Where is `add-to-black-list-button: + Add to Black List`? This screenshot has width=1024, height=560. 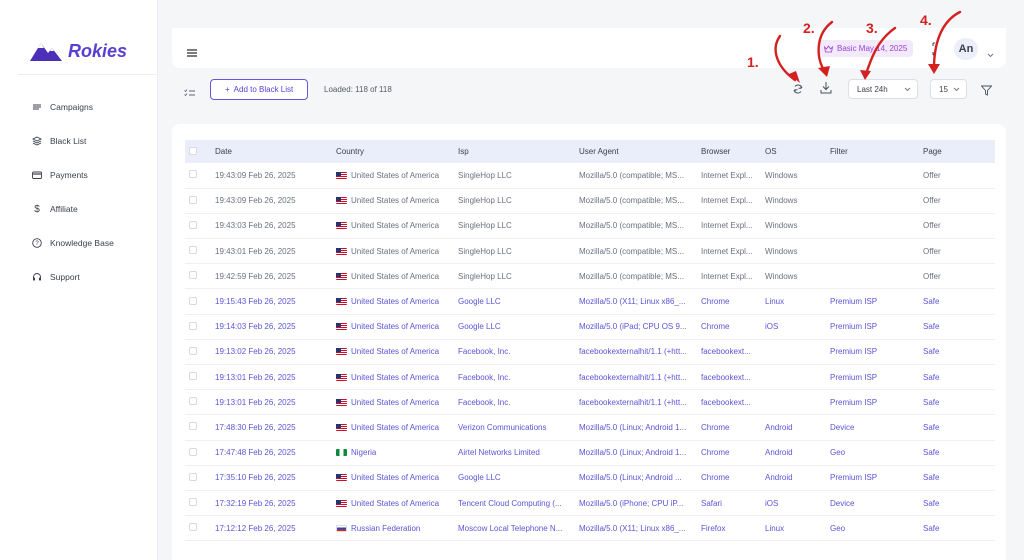
add-to-black-list-button: + Add to Black List is located at coordinates (259, 89).